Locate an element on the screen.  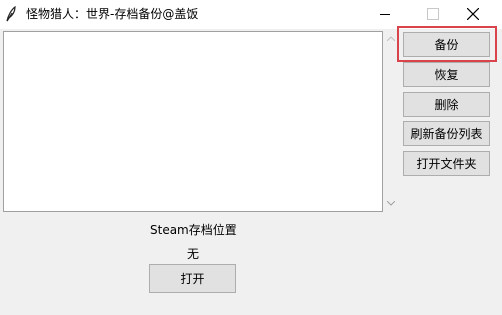
close-button is located at coordinates (473, 14).